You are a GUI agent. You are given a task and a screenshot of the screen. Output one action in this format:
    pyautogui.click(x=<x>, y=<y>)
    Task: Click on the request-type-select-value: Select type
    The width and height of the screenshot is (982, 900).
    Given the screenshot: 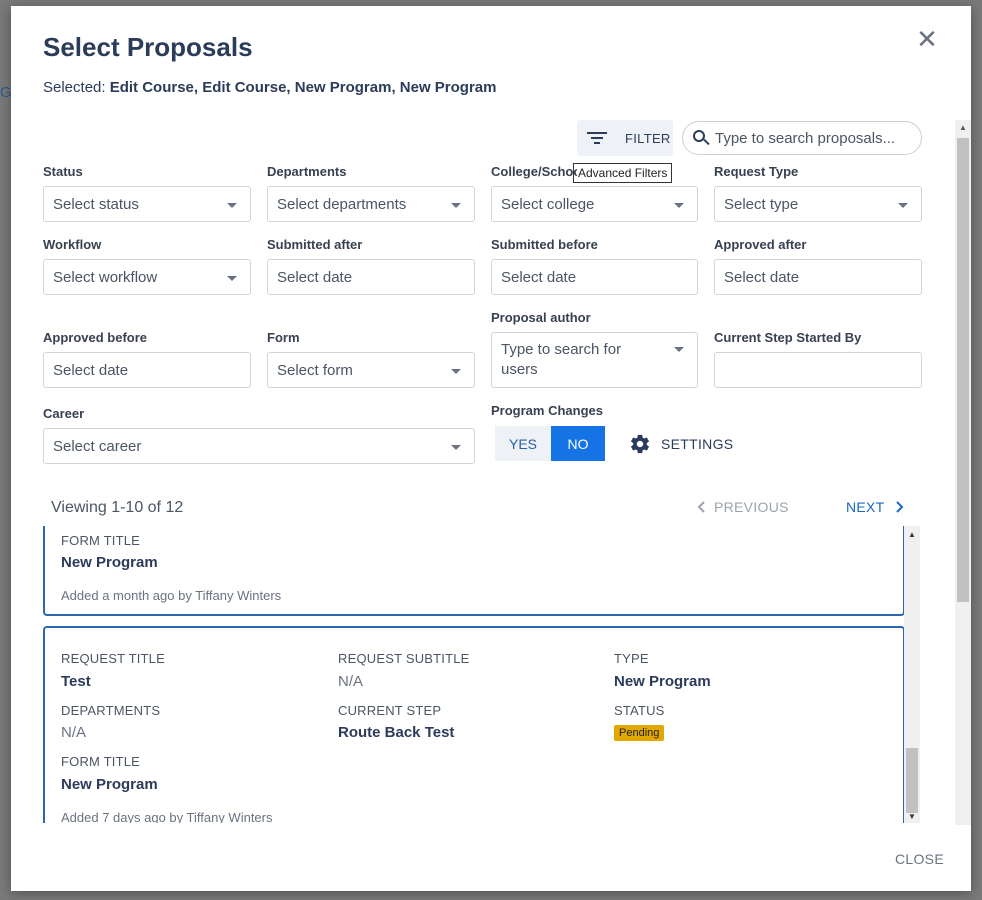 What is the action you would take?
    pyautogui.click(x=761, y=204)
    